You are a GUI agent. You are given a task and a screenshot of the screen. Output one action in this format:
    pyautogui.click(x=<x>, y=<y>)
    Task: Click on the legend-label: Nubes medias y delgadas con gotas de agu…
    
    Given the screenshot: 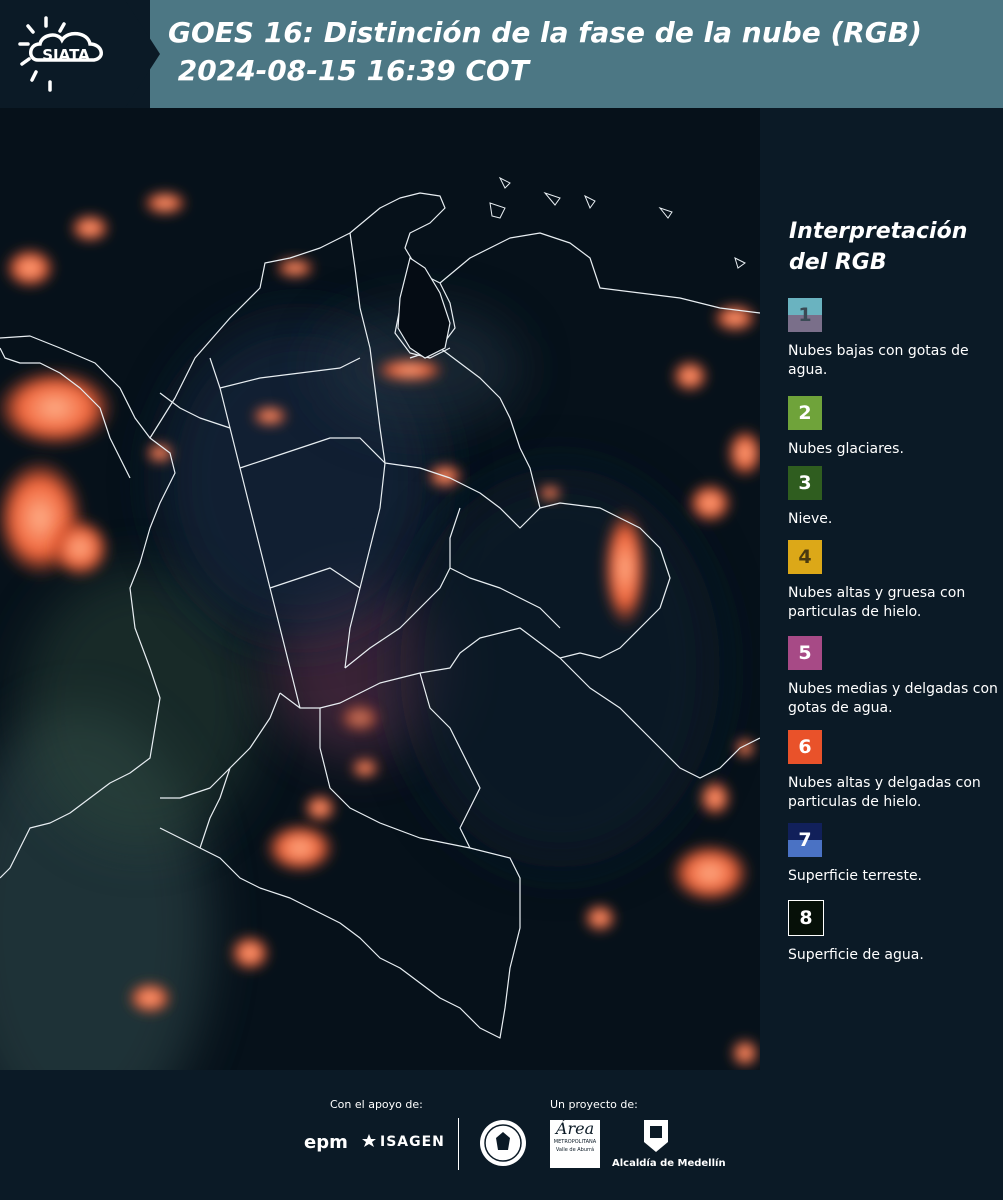 What is the action you would take?
    pyautogui.click(x=893, y=698)
    